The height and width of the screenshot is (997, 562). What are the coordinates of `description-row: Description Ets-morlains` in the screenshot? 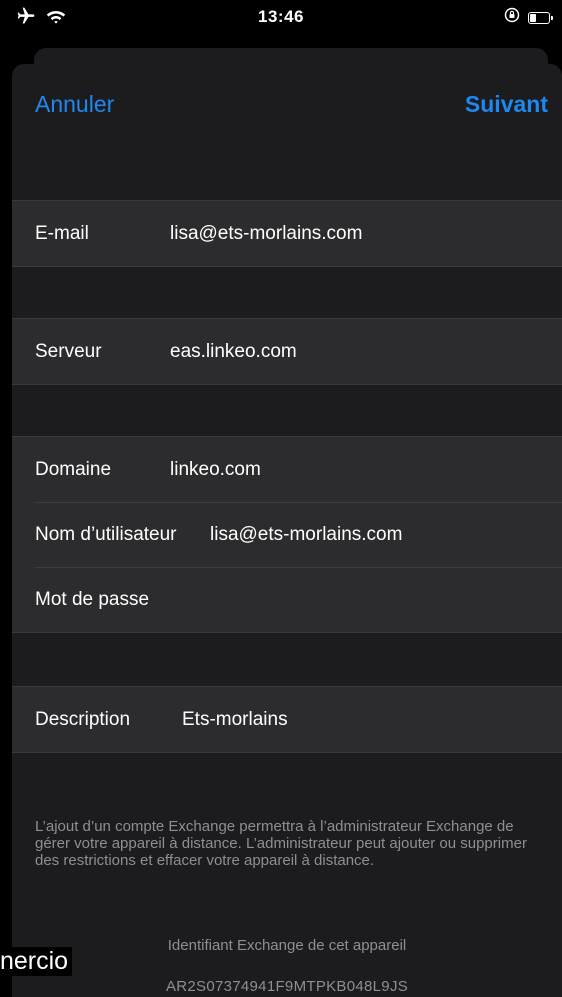 It's located at (287, 719).